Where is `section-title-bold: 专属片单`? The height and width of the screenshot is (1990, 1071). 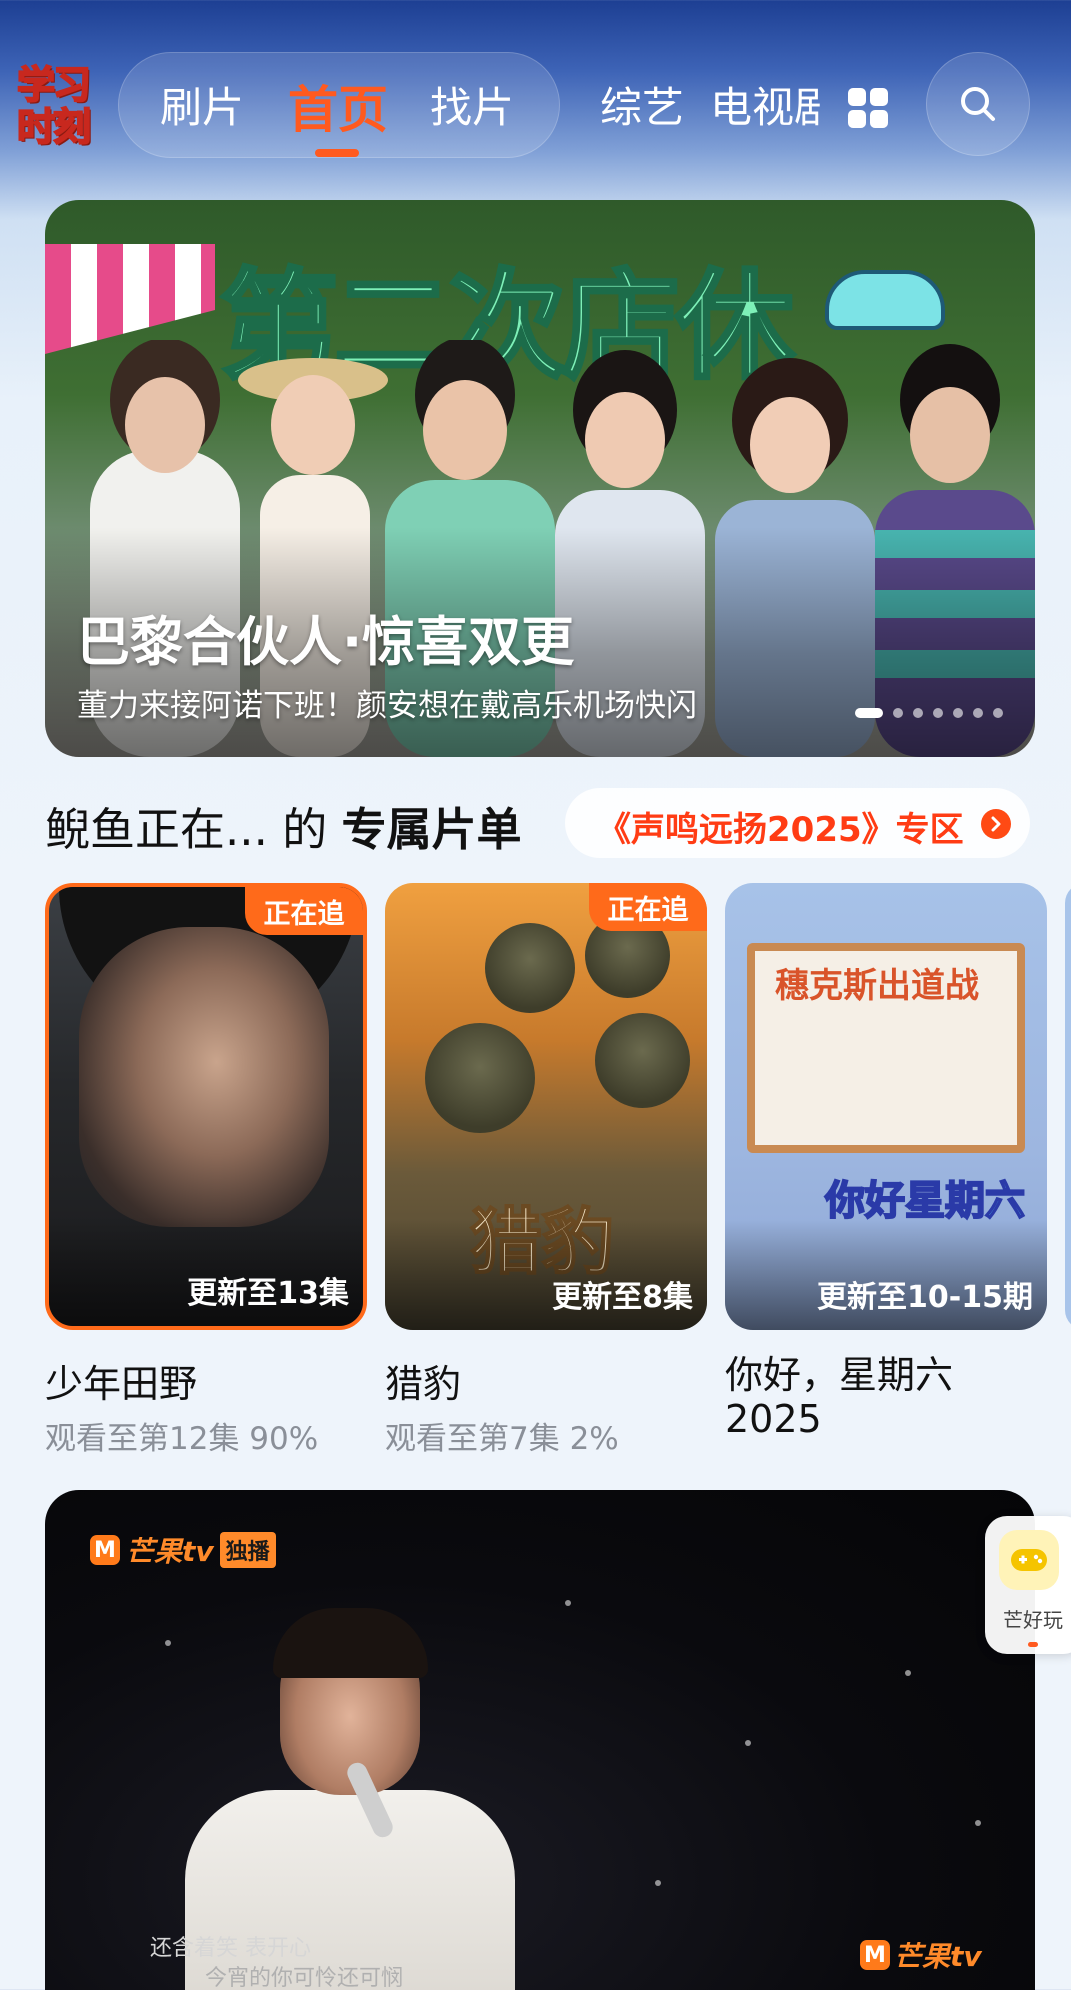 section-title-bold: 专属片单 is located at coordinates (431, 829).